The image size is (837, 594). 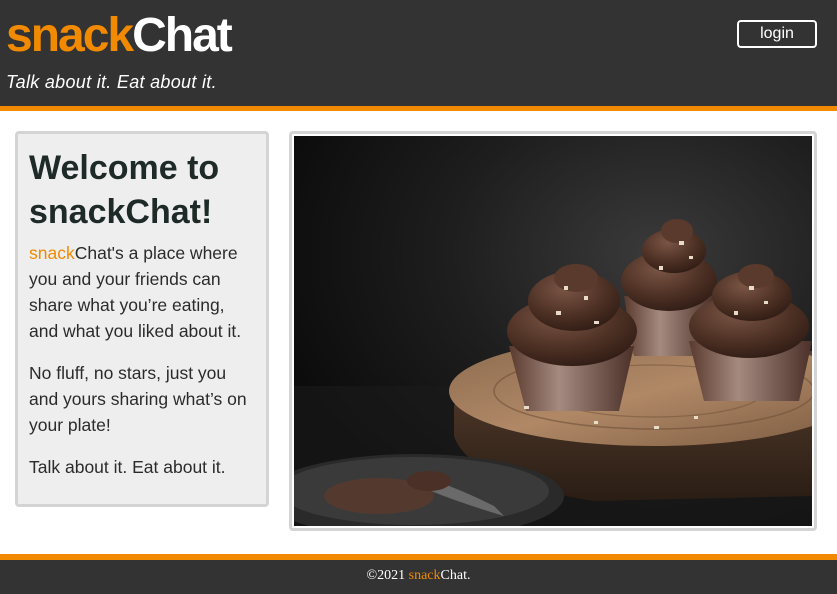 What do you see at coordinates (777, 34) in the screenshot?
I see `login-button: login` at bounding box center [777, 34].